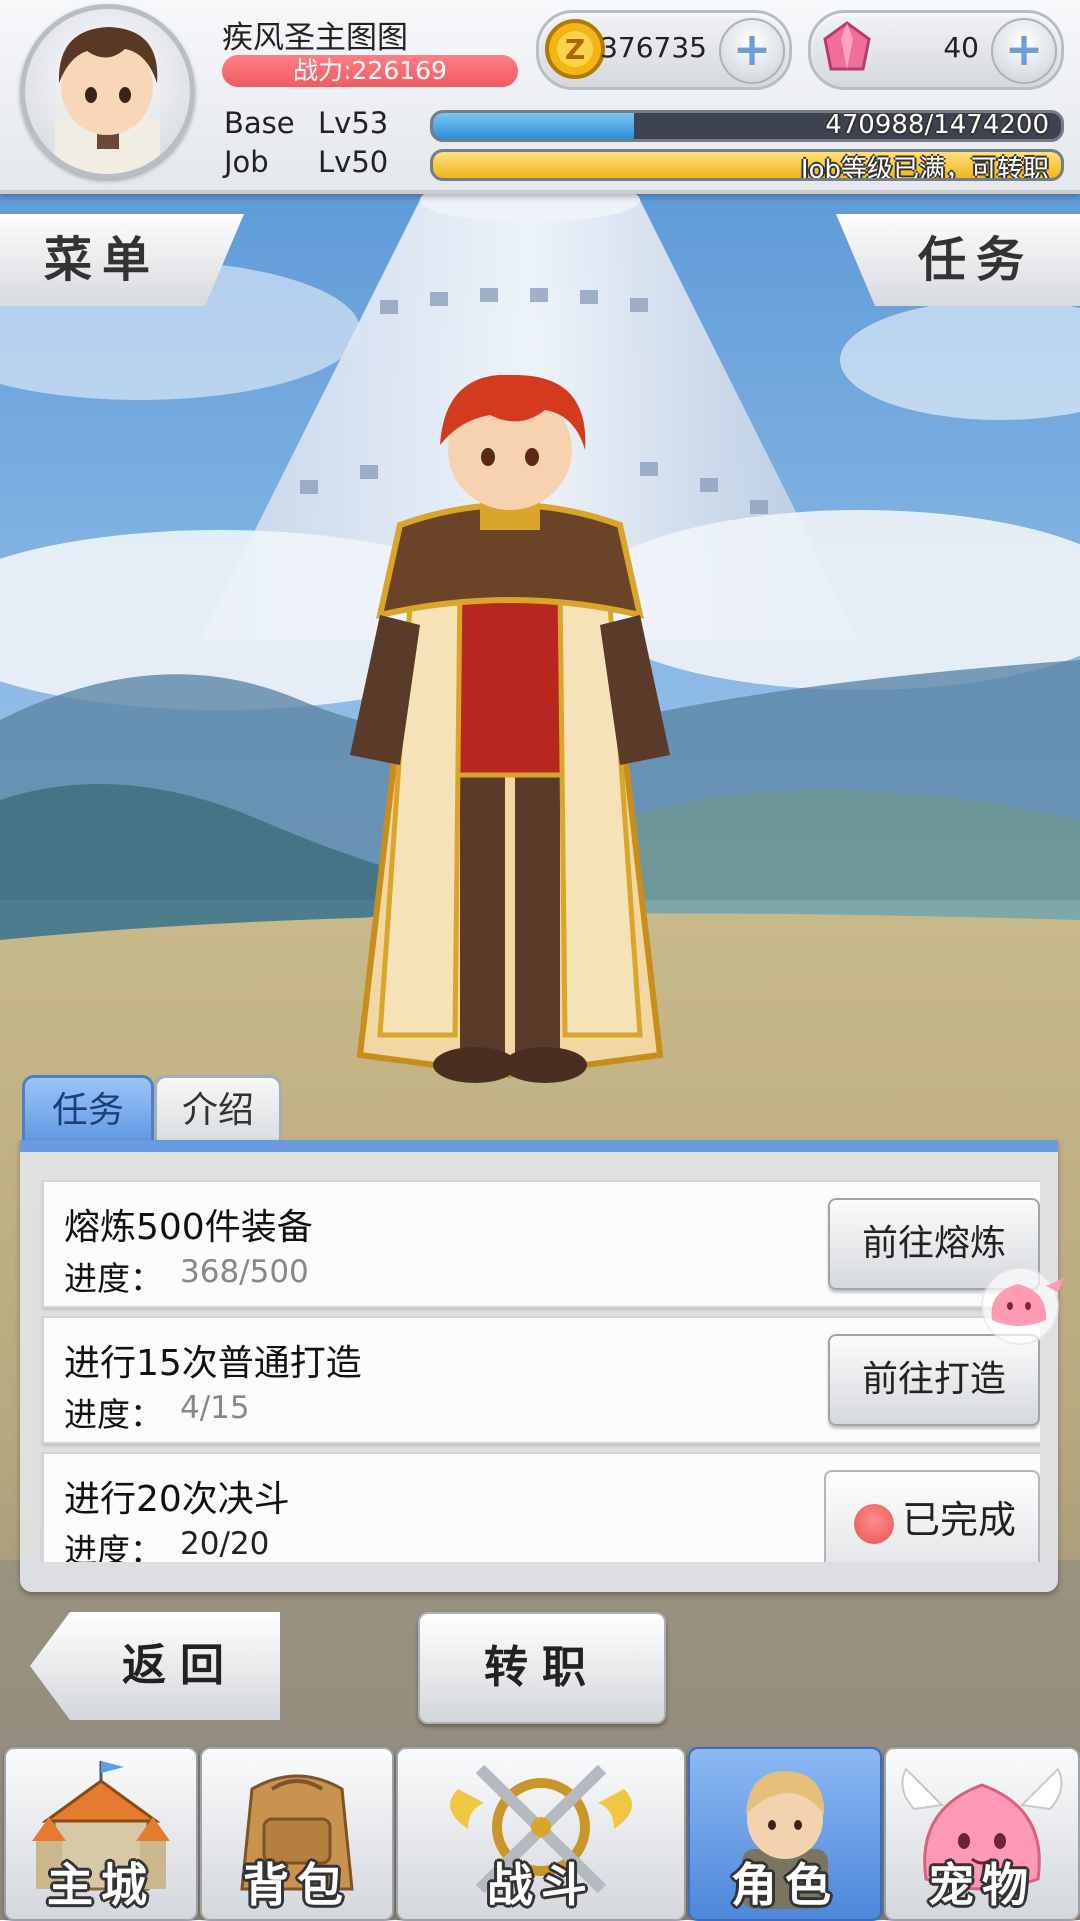 This screenshot has height=1921, width=1080. What do you see at coordinates (982, 1885) in the screenshot?
I see `nav-label: 宠物` at bounding box center [982, 1885].